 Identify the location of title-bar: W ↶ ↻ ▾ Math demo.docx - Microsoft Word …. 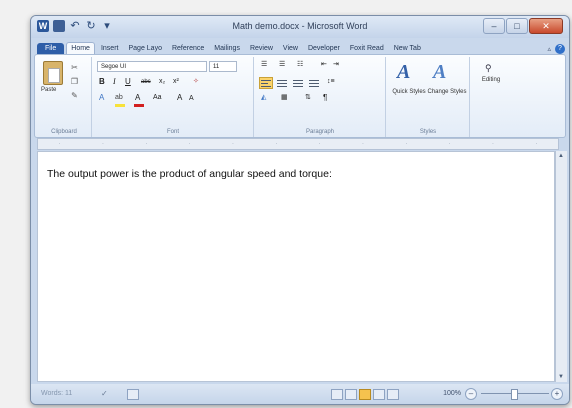
(300, 27).